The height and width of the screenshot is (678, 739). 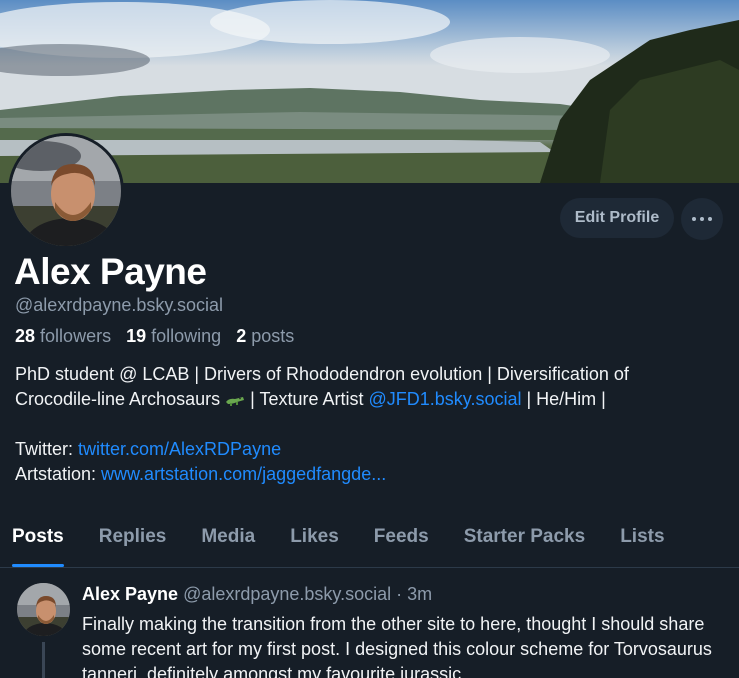 What do you see at coordinates (241, 336) in the screenshot?
I see `posts-count: 2` at bounding box center [241, 336].